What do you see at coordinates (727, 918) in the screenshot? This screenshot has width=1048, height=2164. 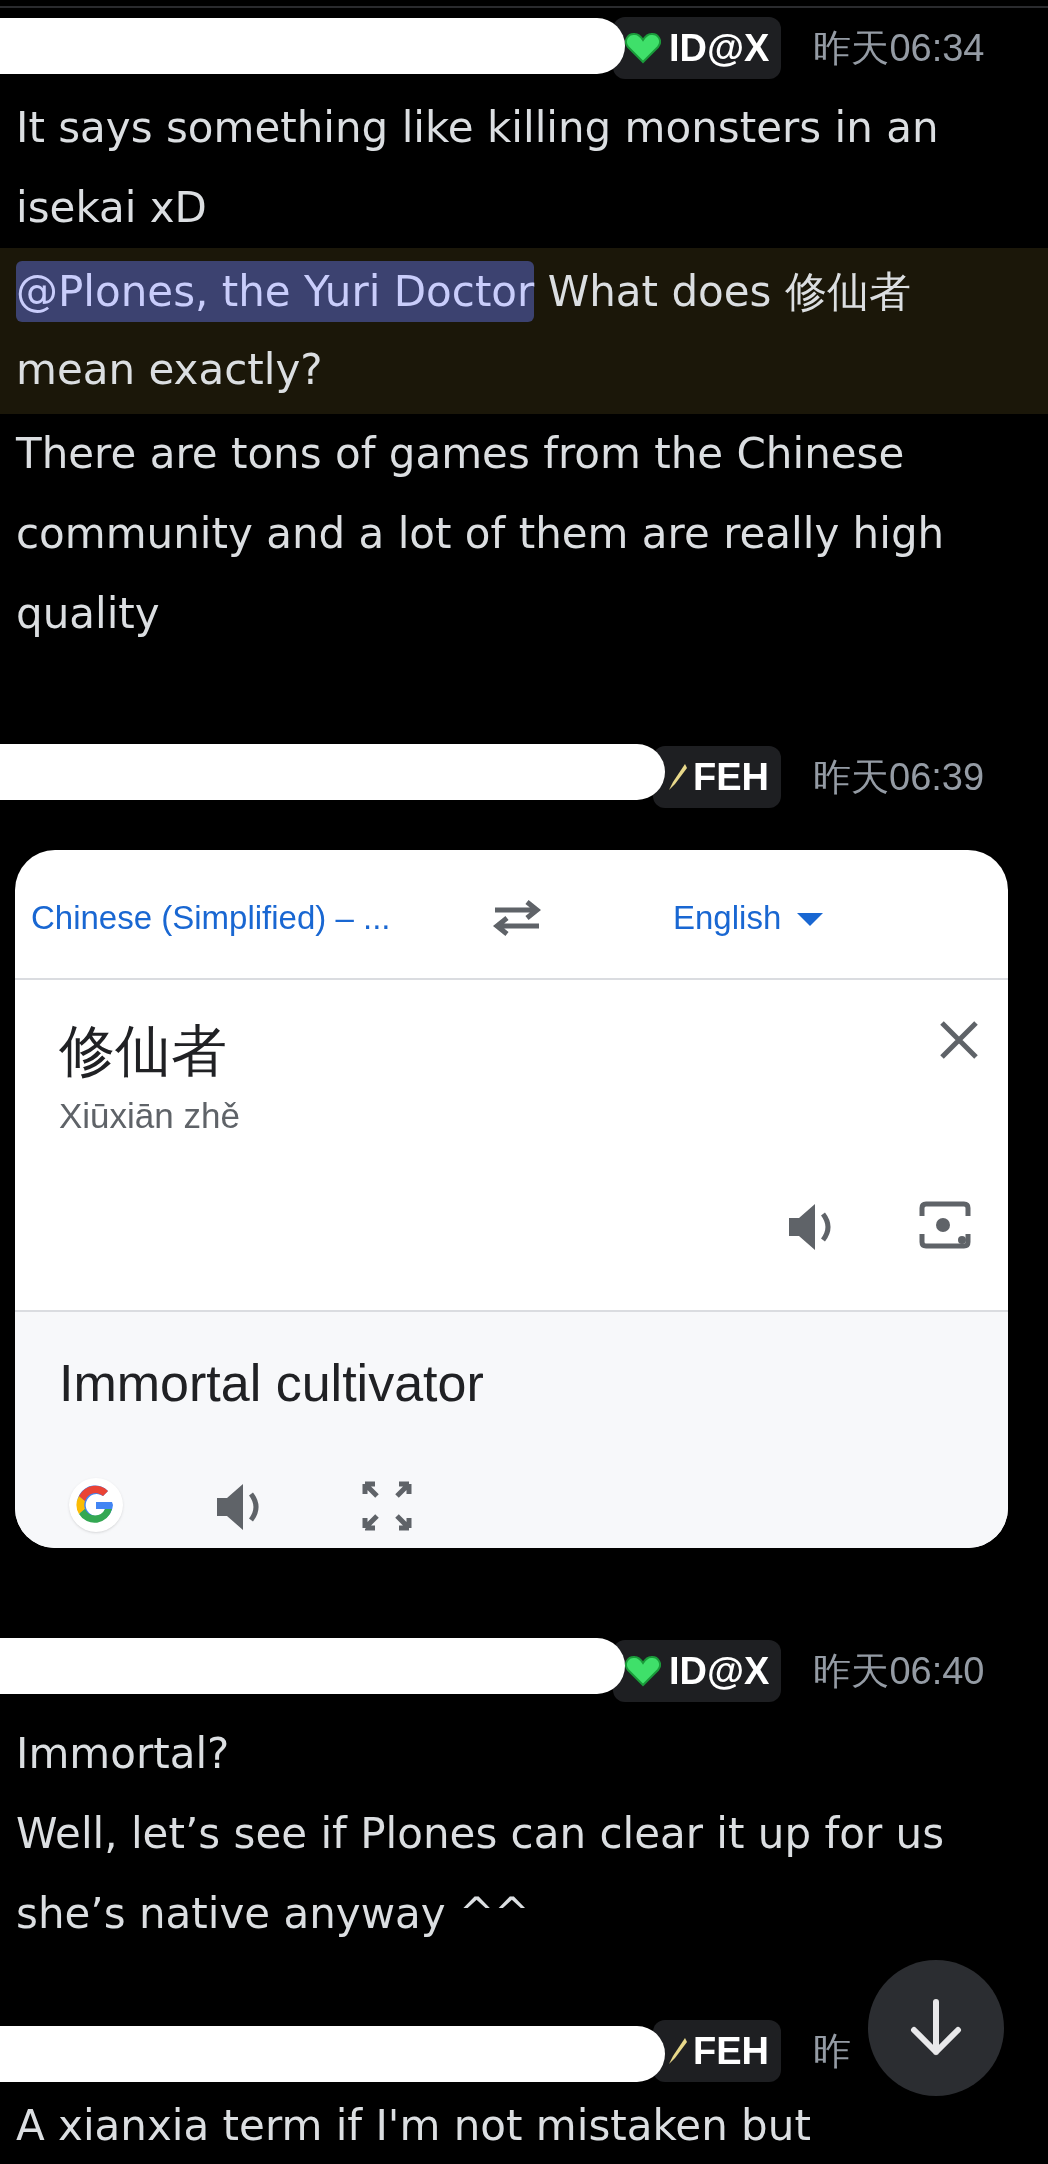 I see `target-language: English` at bounding box center [727, 918].